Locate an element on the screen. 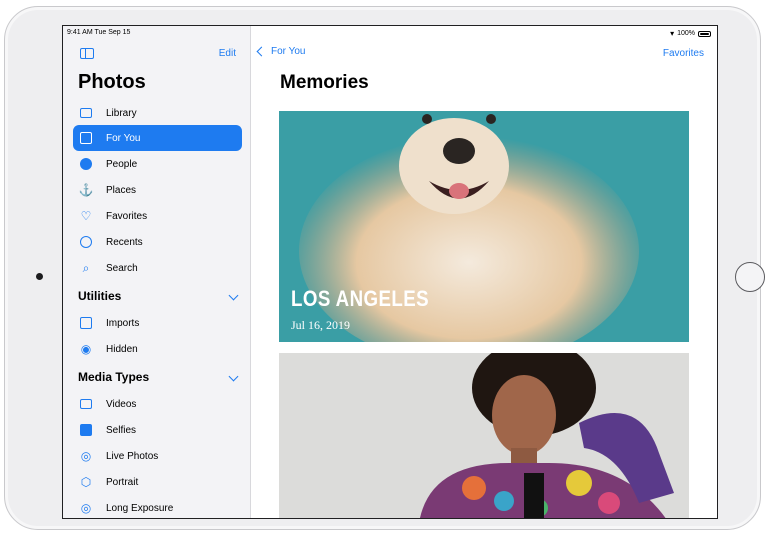  sidebar-item-places: ⚓ Places is located at coordinates (157, 190).